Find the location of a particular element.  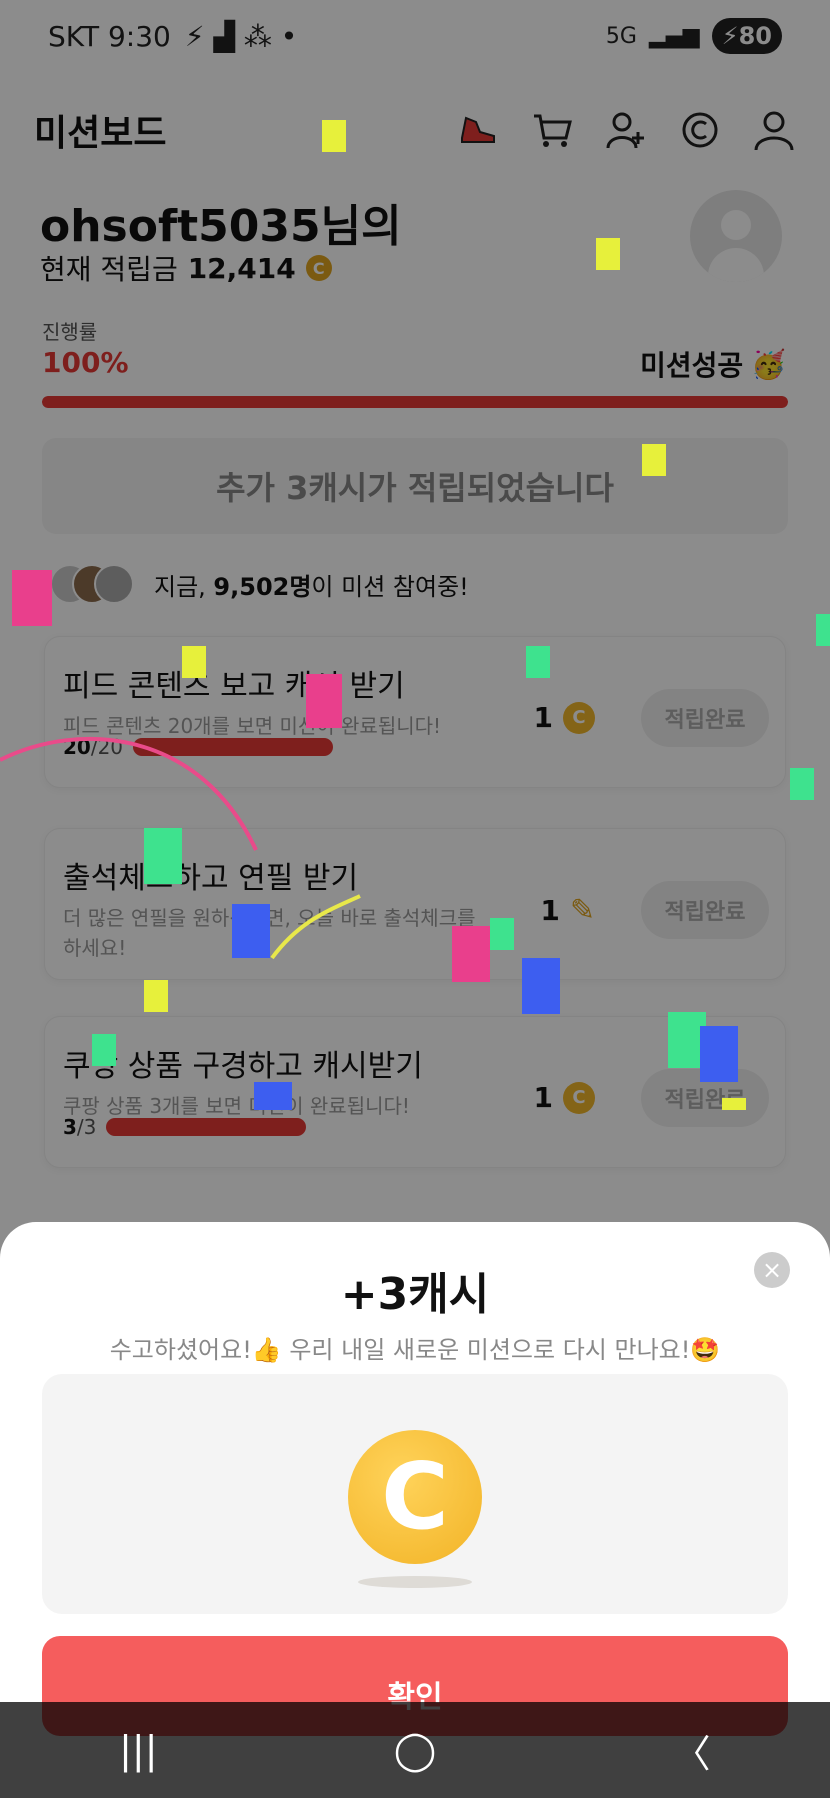

coin-shadow is located at coordinates (415, 1582).